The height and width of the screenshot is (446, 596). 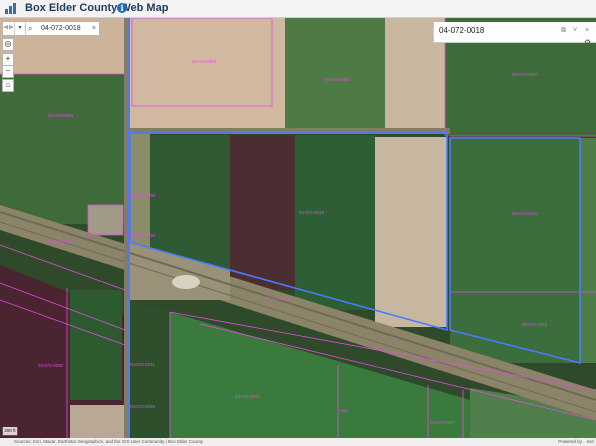 What do you see at coordinates (10, 431) in the screenshot?
I see `scale-bar: 200 ft` at bounding box center [10, 431].